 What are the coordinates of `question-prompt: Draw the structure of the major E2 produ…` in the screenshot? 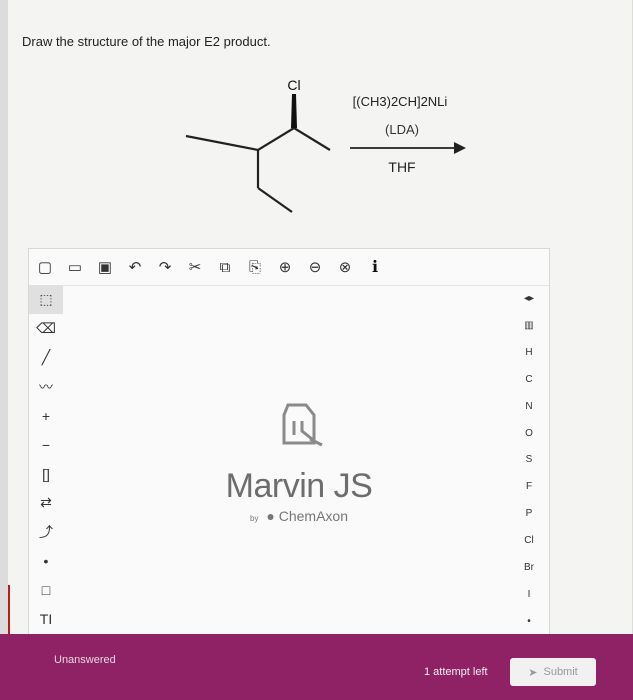 It's located at (146, 41).